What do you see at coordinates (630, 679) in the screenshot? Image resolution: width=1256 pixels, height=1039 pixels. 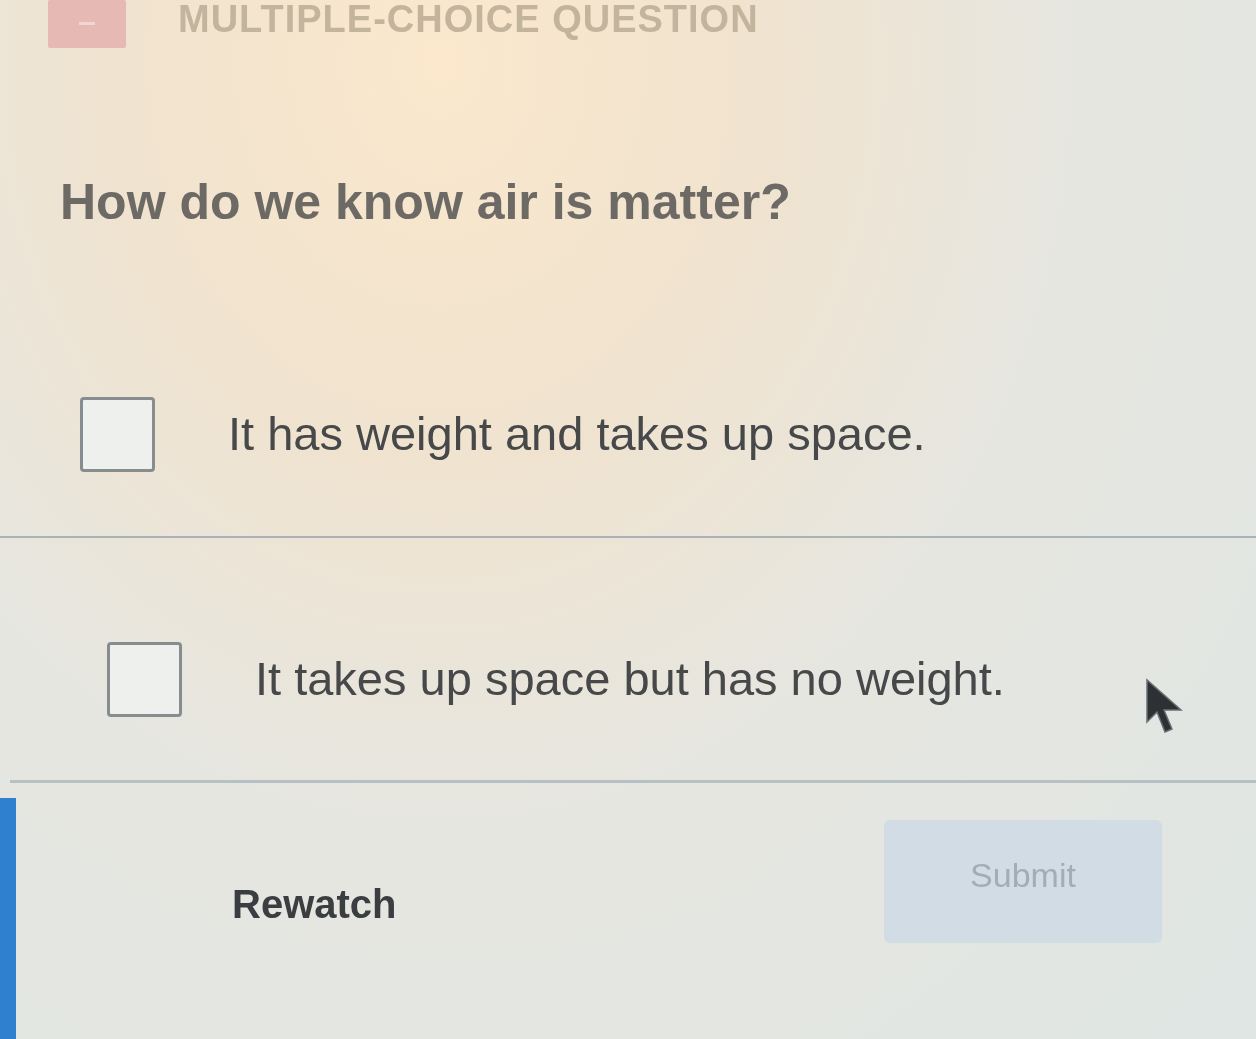 I see `option-text: It takes up space but has no weight.` at bounding box center [630, 679].